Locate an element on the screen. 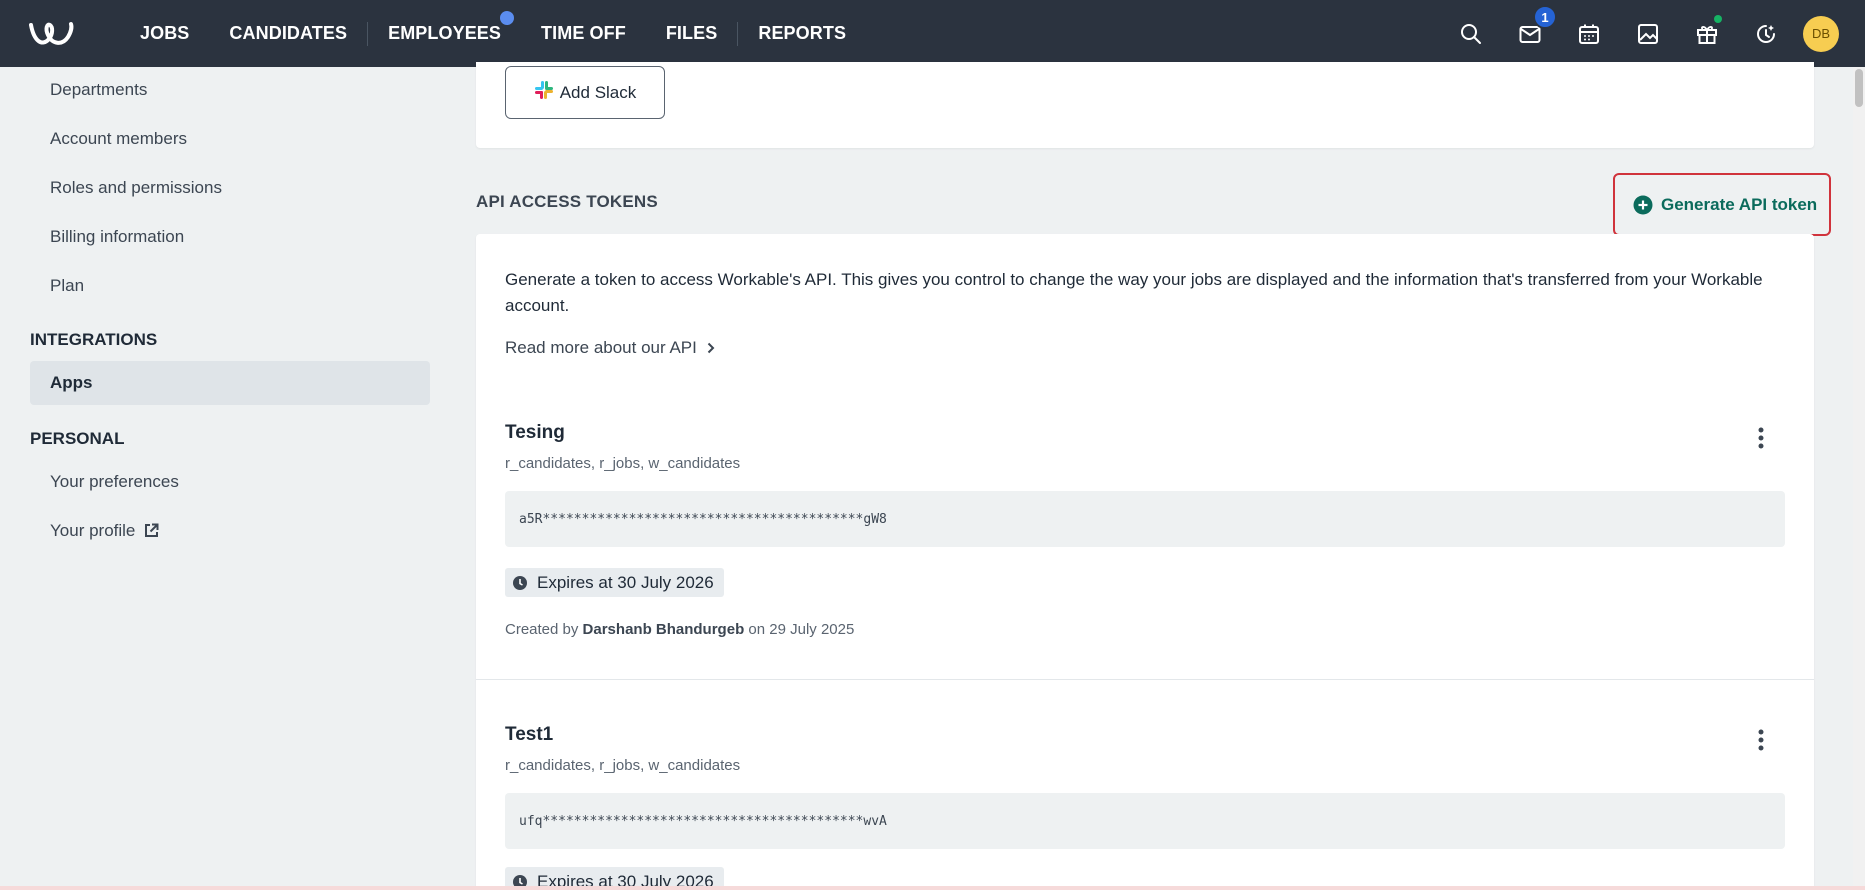  sidebar-item-profile: Your profile is located at coordinates (104, 532).